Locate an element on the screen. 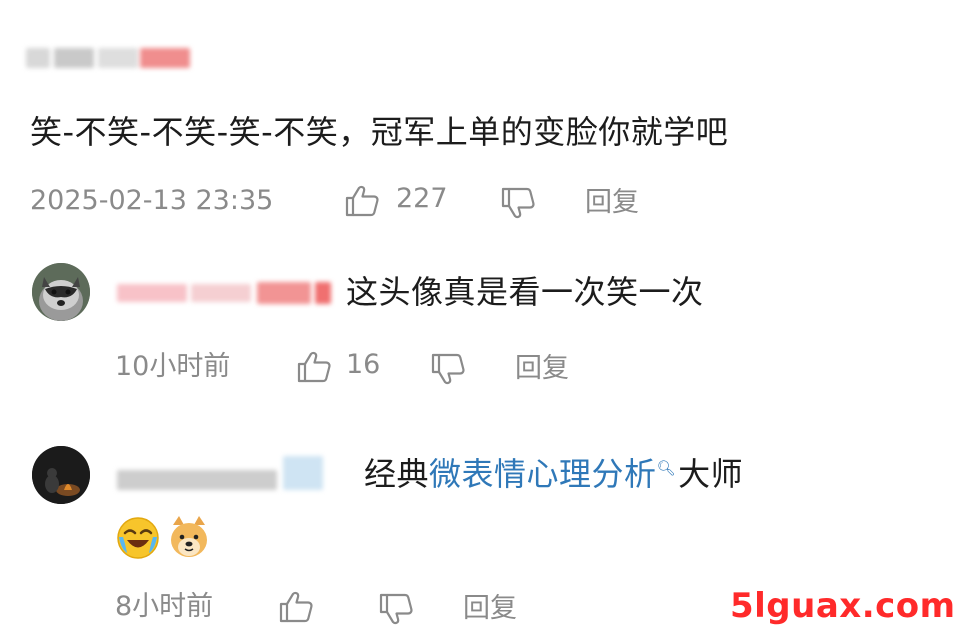  reply-time: 10小时前 is located at coordinates (173, 366).